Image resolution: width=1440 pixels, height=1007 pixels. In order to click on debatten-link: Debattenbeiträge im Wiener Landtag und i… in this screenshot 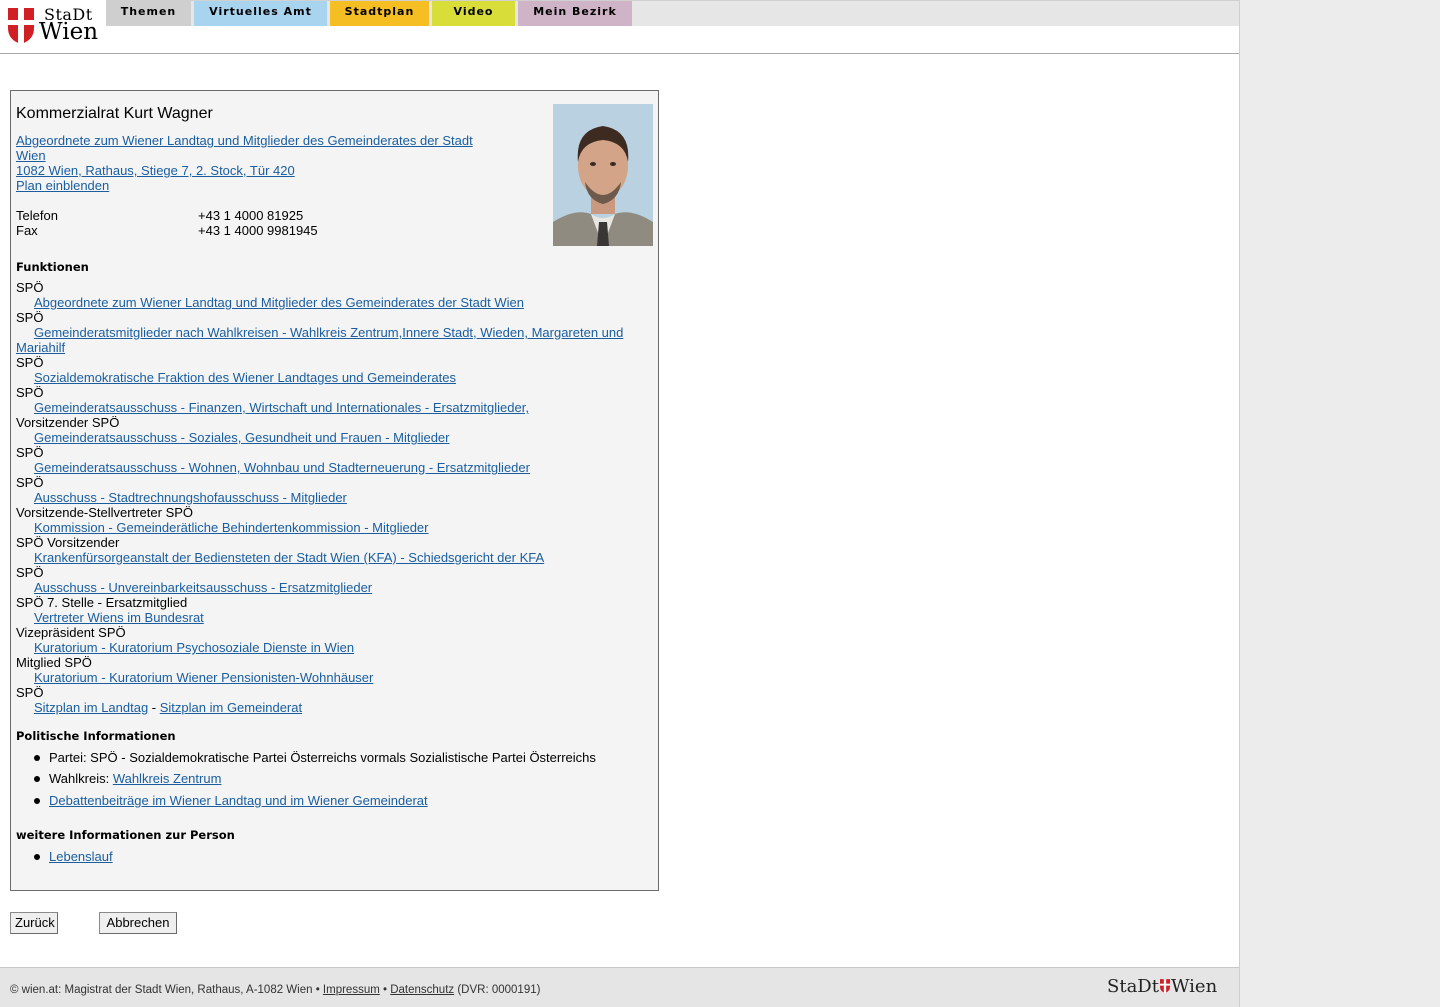, I will do `click(238, 800)`.